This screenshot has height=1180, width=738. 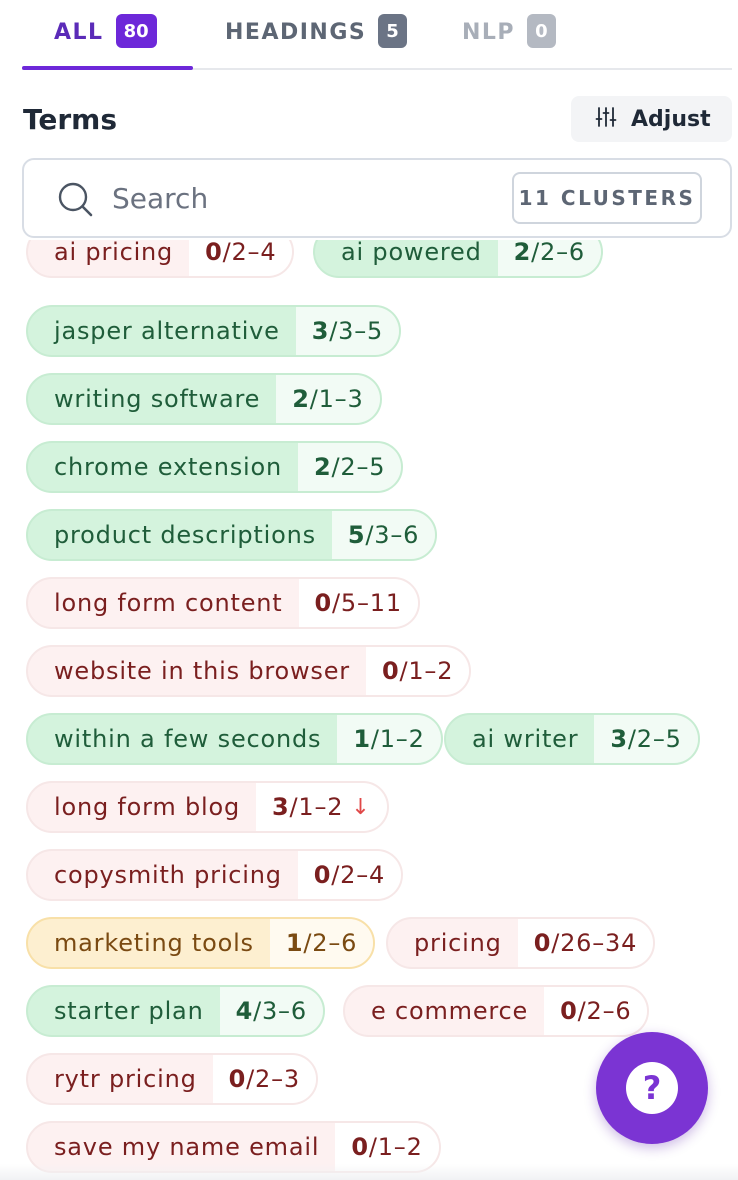 What do you see at coordinates (367, 603) in the screenshot?
I see `term-range: /5–11` at bounding box center [367, 603].